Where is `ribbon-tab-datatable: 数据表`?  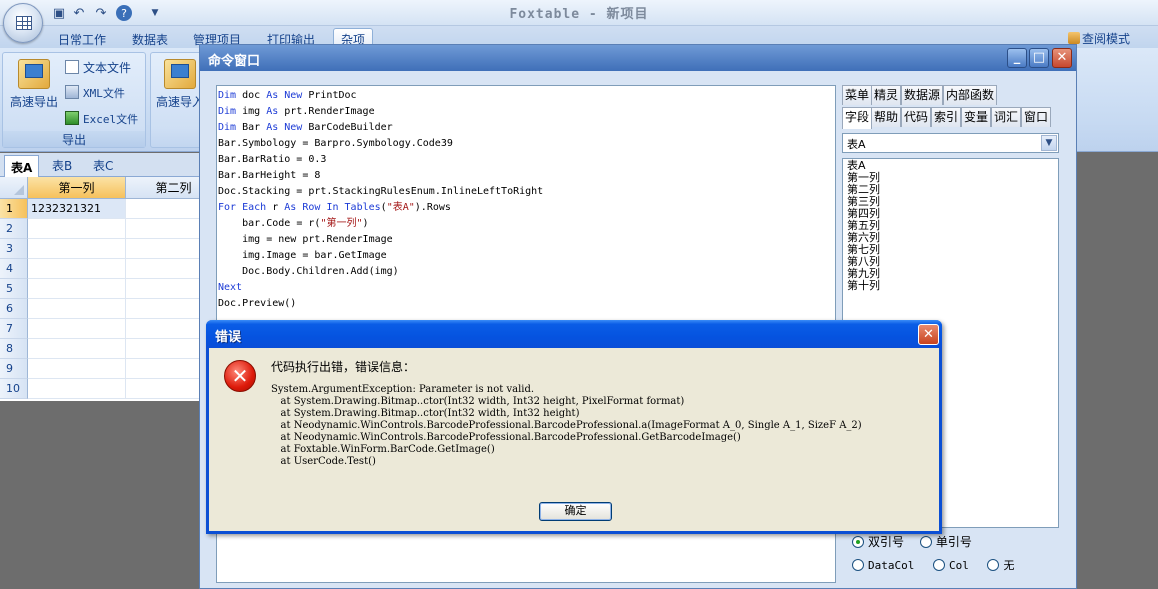 ribbon-tab-datatable: 数据表 is located at coordinates (150, 39).